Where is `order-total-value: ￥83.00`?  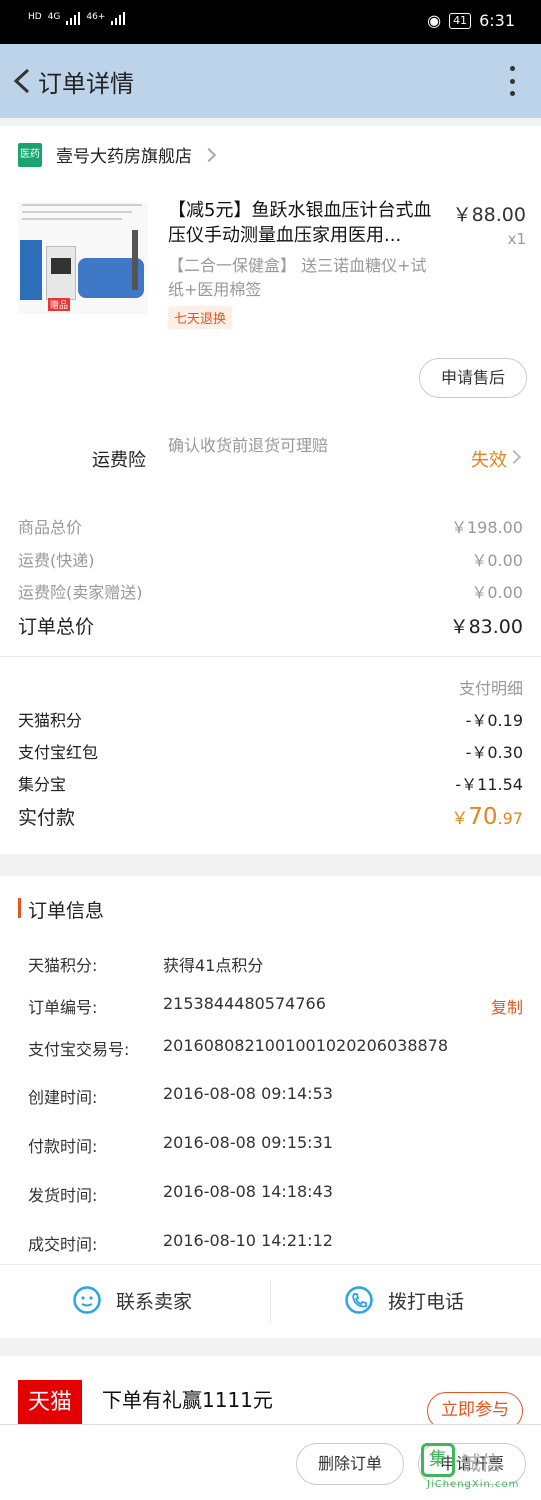
order-total-value: ￥83.00 is located at coordinates (486, 627).